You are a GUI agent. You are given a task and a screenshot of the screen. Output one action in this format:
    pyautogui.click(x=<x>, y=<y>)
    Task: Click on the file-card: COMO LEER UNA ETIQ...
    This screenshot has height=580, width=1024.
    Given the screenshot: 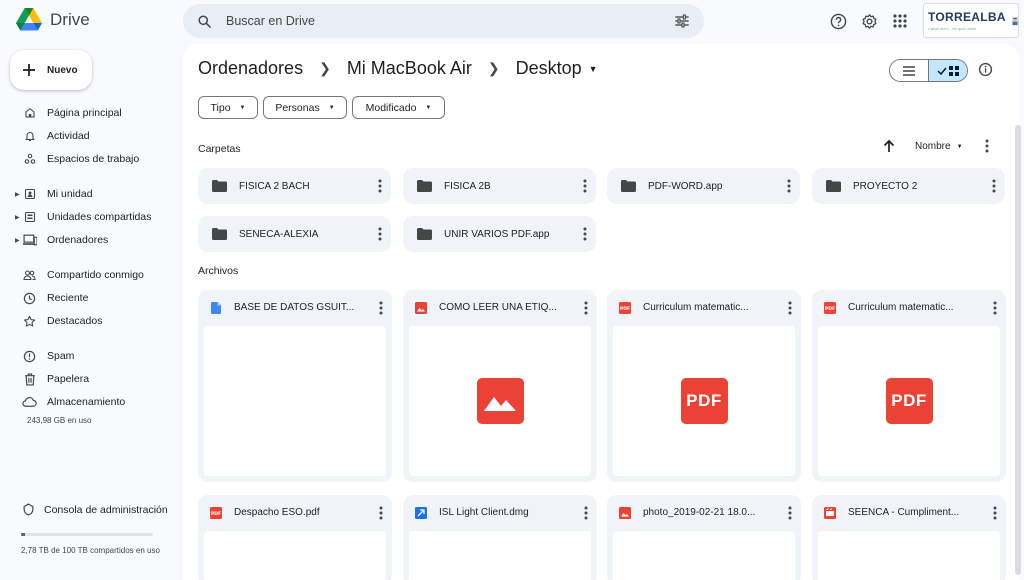 What is the action you would take?
    pyautogui.click(x=500, y=386)
    